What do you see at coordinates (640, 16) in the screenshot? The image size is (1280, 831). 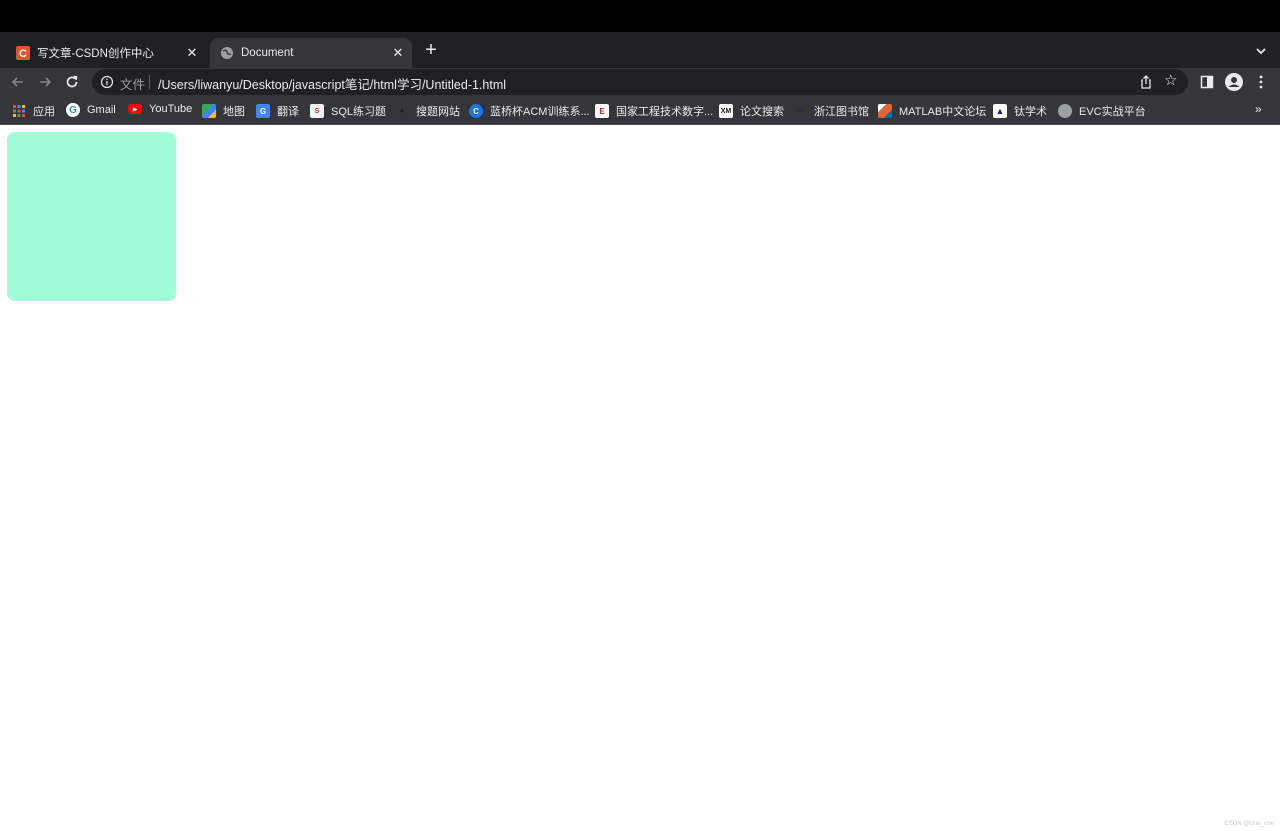 I see `screen-top-bar` at bounding box center [640, 16].